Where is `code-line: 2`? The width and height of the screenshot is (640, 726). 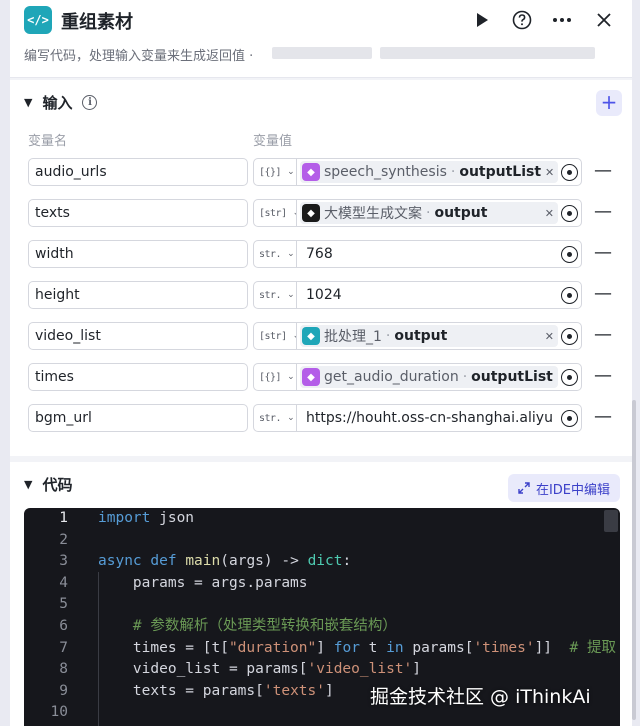 code-line: 2 is located at coordinates (322, 541).